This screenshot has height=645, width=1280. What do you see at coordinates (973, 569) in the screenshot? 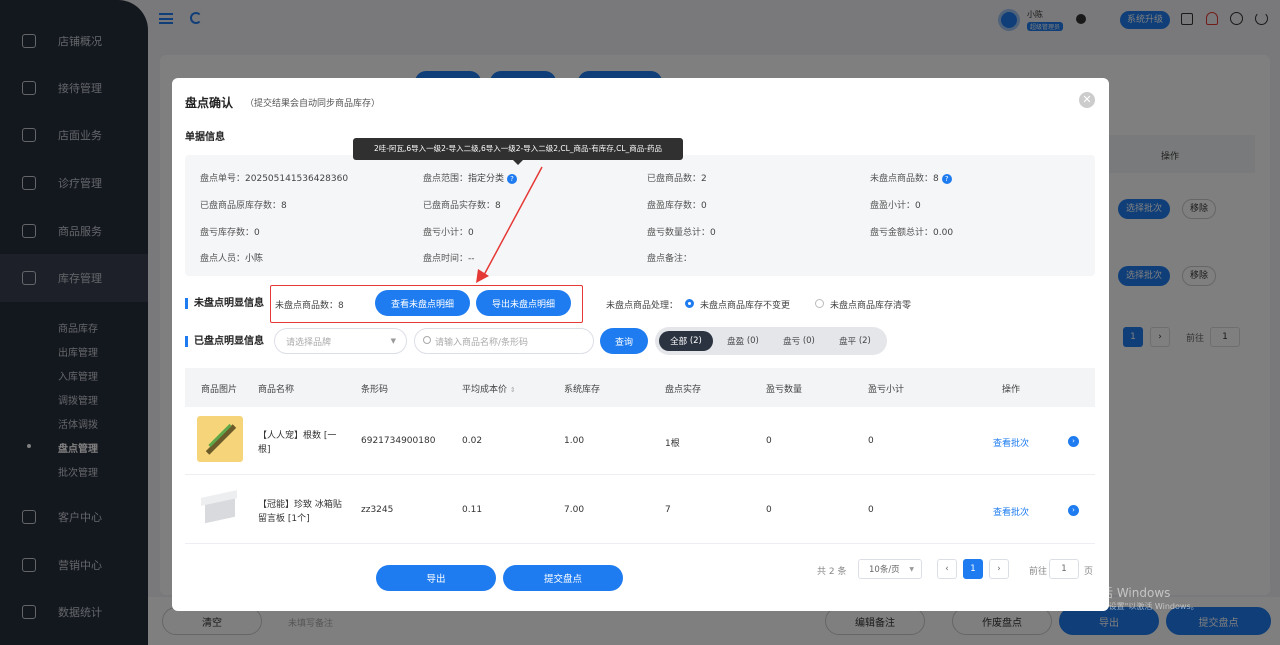
I see `page-button: 1` at bounding box center [973, 569].